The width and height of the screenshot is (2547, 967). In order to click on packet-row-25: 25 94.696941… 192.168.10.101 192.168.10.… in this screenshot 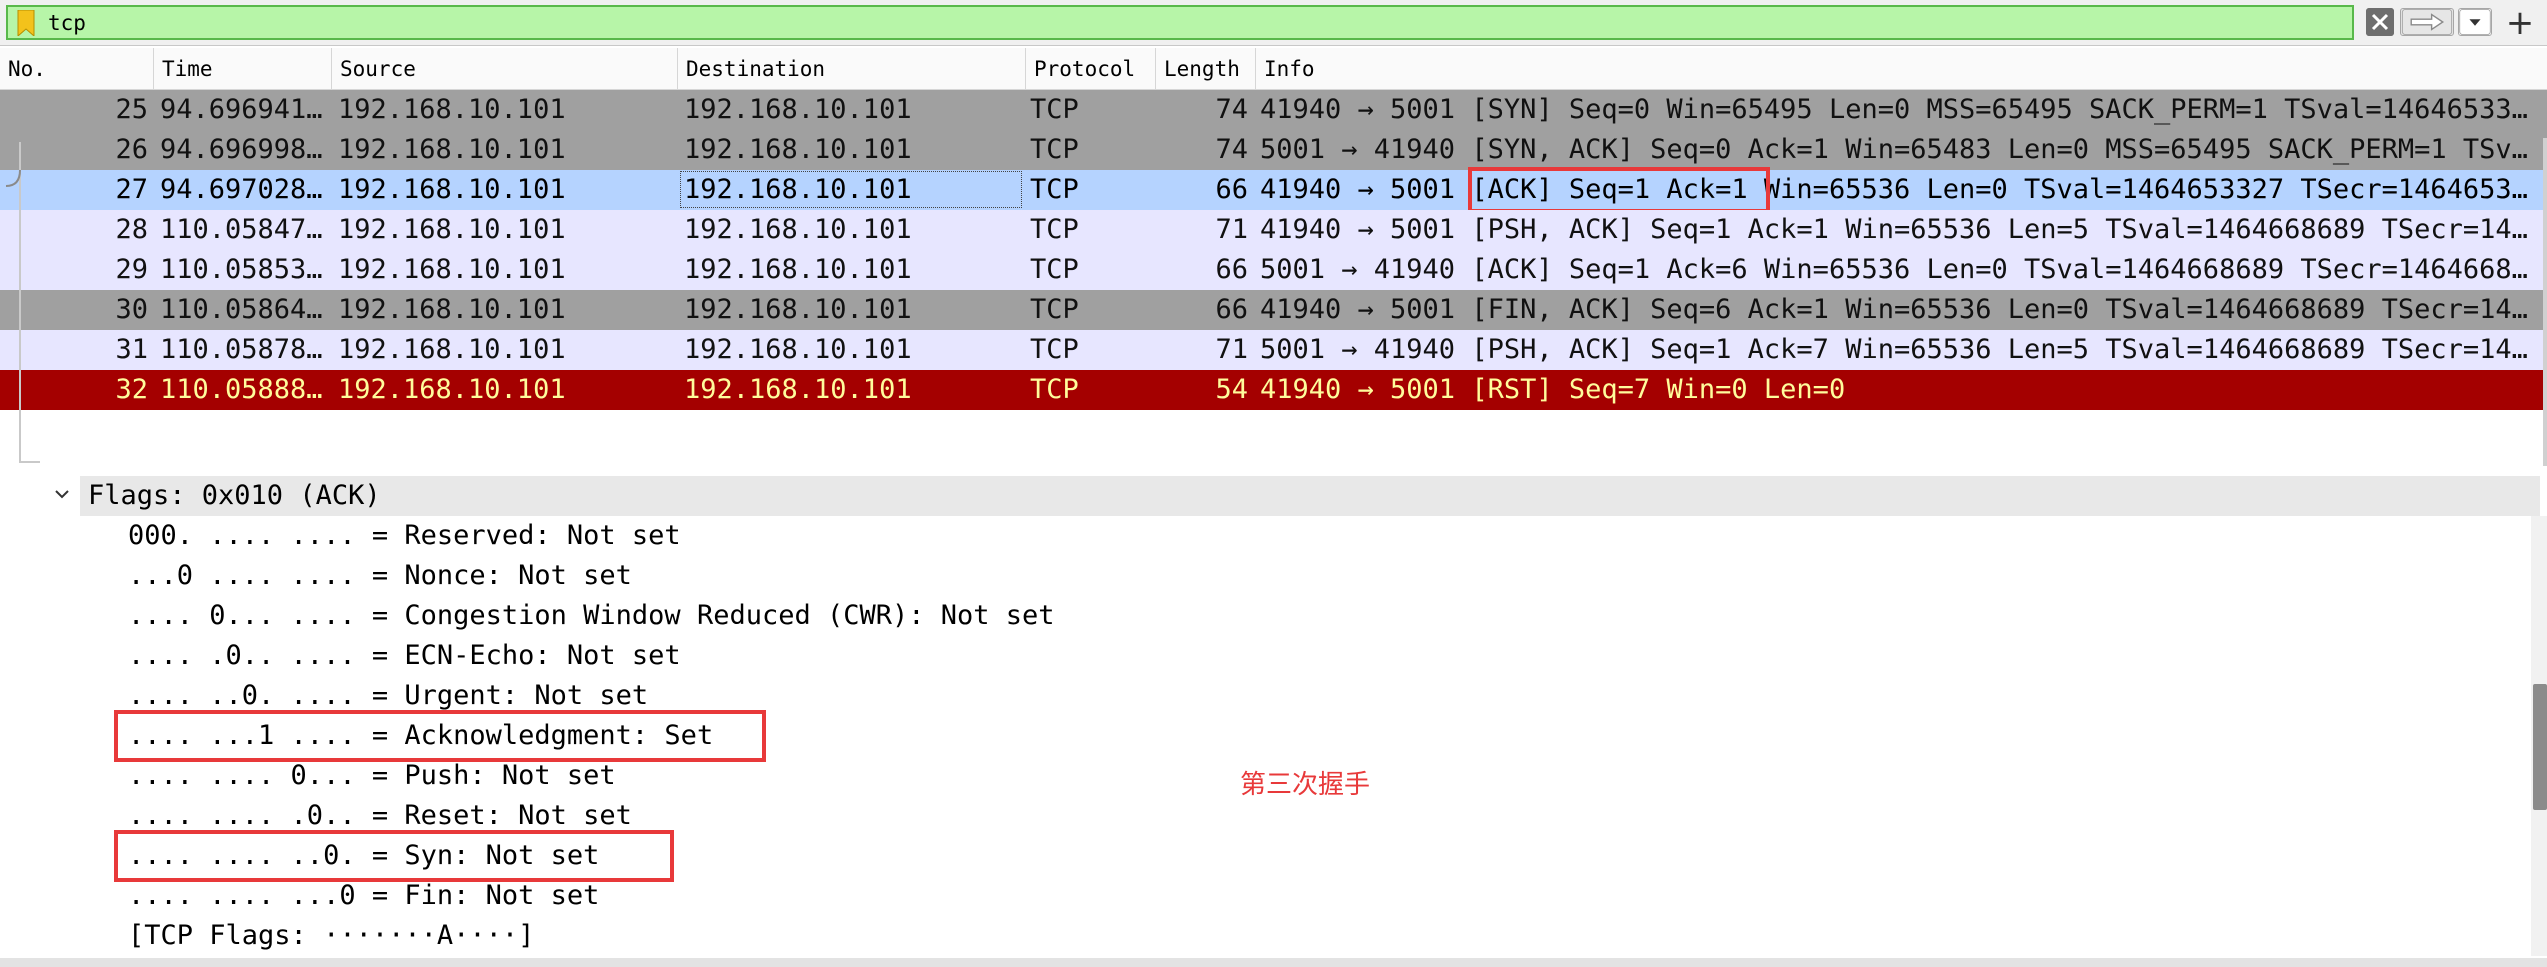, I will do `click(1273, 110)`.